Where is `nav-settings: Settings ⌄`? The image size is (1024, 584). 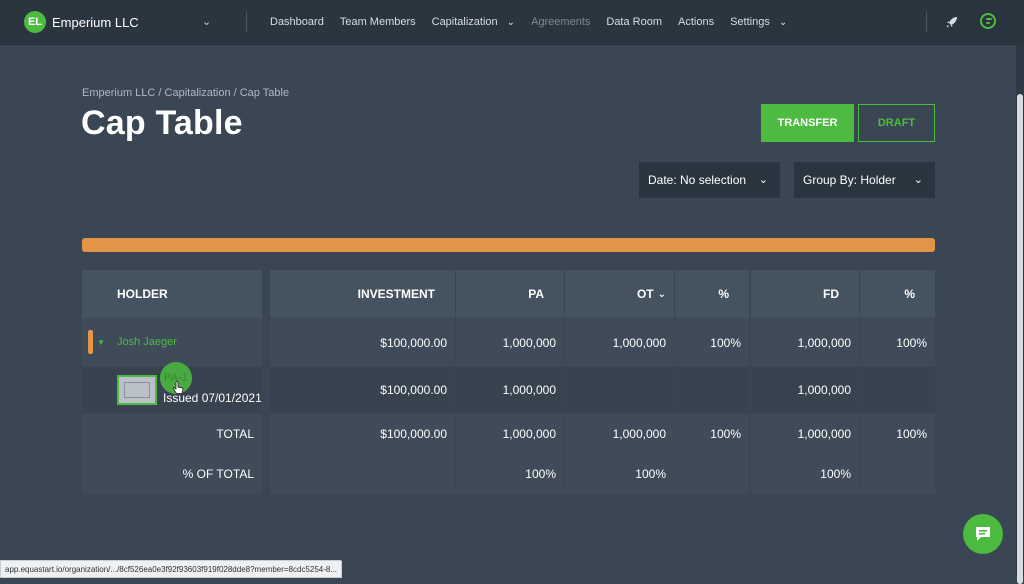
nav-settings: Settings ⌄ is located at coordinates (758, 22).